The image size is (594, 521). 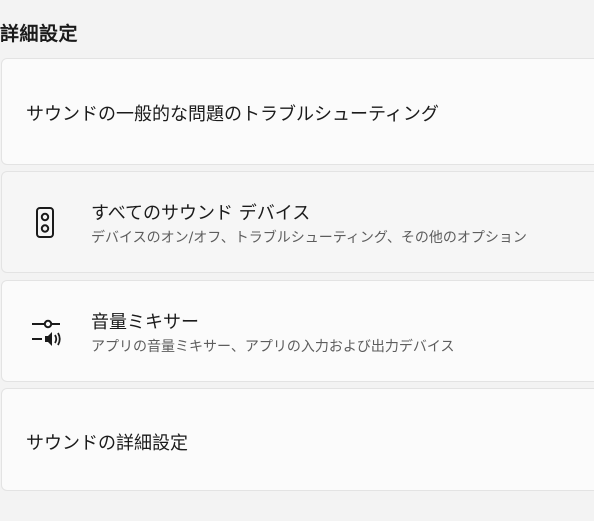 What do you see at coordinates (145, 322) in the screenshot?
I see `volume-mixer-title: 音量ミキサー` at bounding box center [145, 322].